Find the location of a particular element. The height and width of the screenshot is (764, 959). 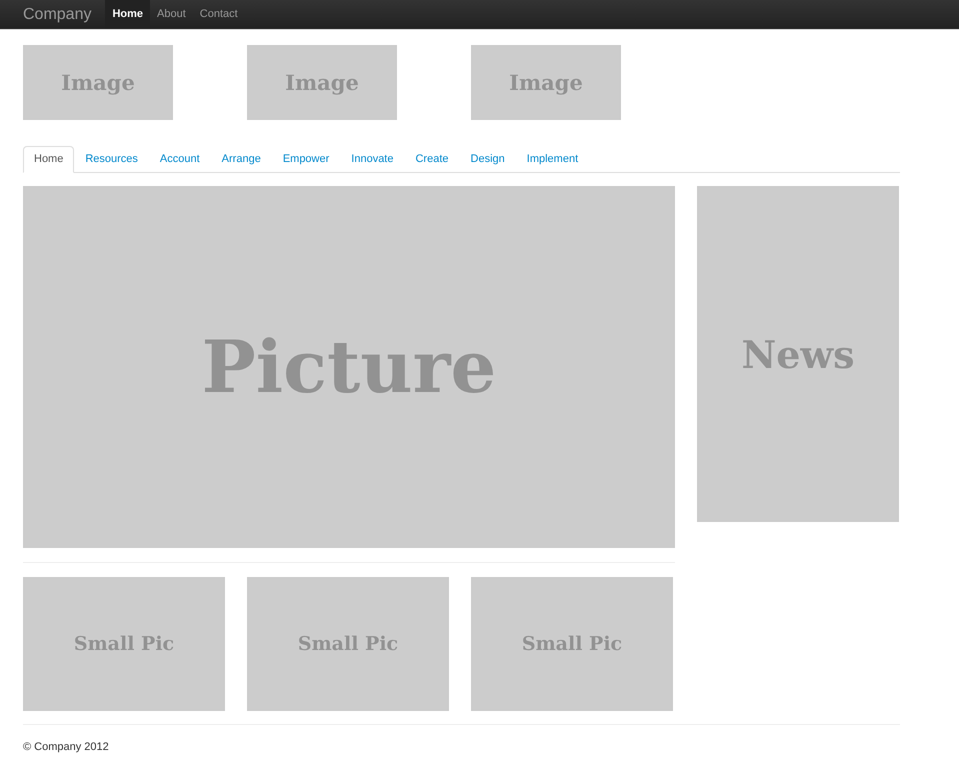

tab: Resources is located at coordinates (111, 159).